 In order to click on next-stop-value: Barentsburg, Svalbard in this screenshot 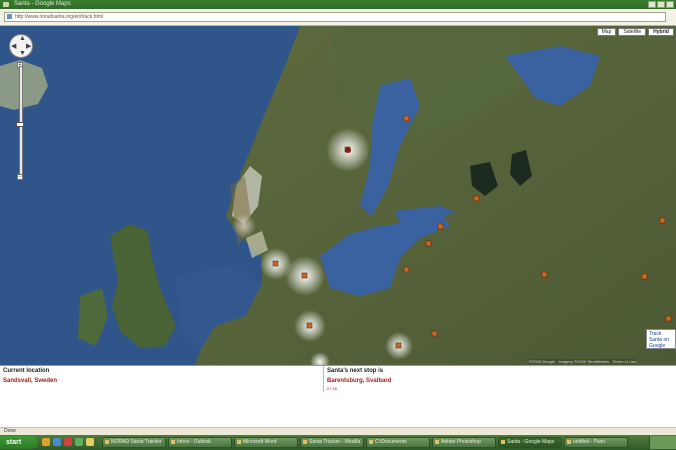, I will do `click(359, 381)`.